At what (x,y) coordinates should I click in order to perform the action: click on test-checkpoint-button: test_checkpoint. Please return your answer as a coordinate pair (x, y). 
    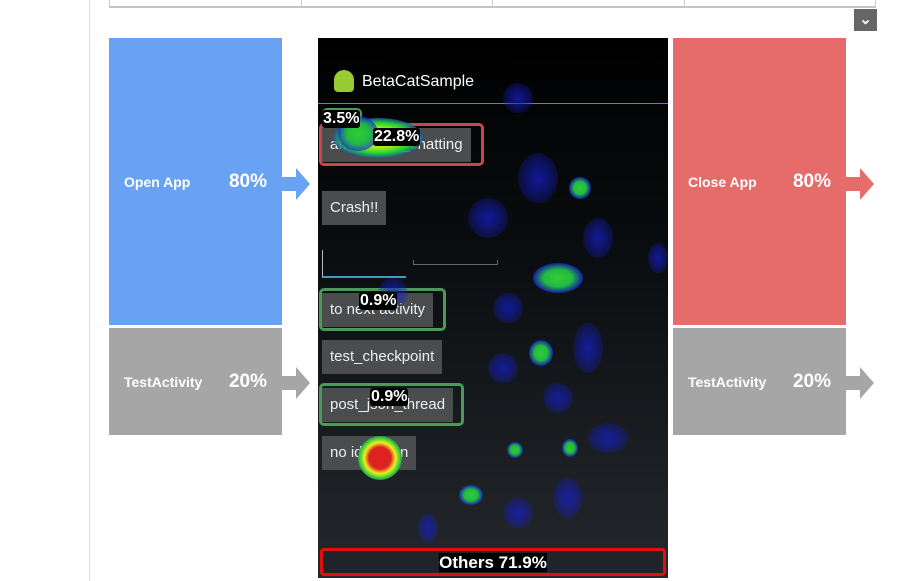
    Looking at the image, I should click on (382, 357).